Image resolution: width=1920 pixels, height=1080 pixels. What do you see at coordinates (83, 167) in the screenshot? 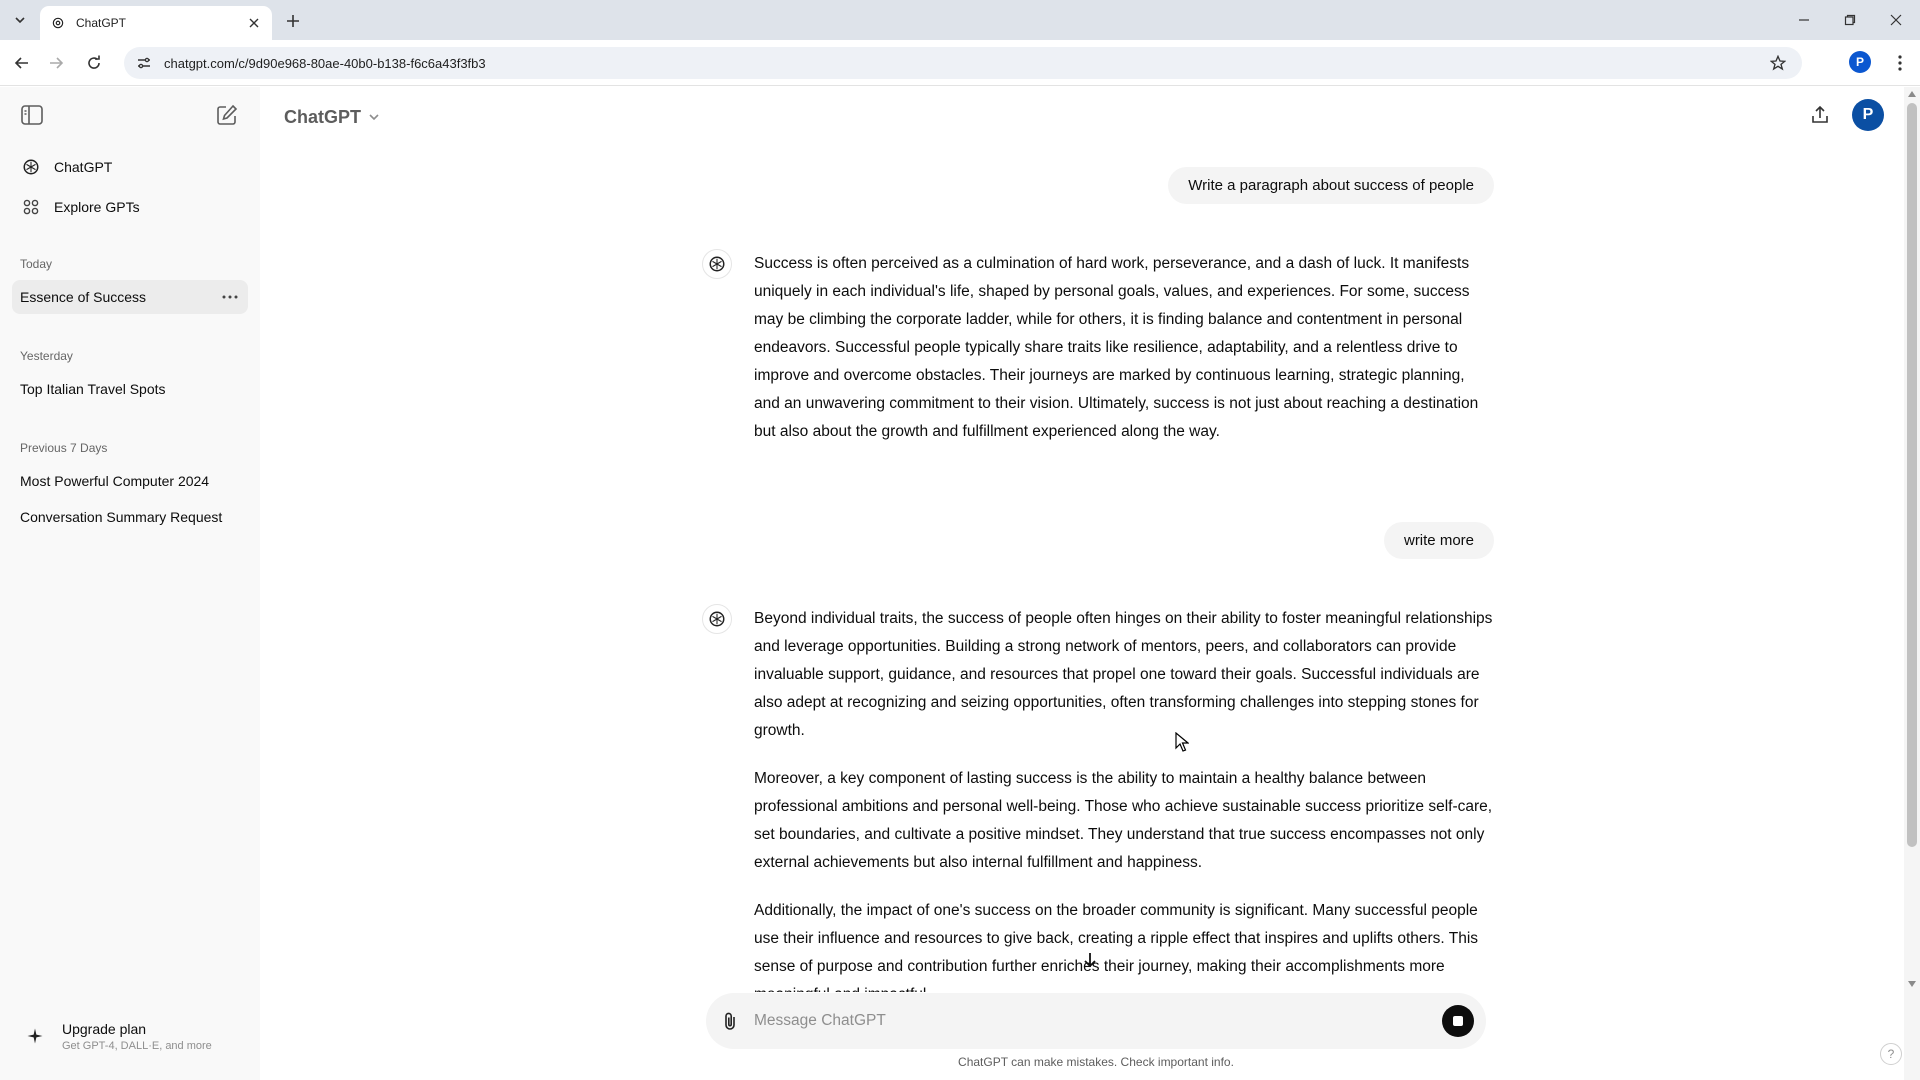
I see `sidebar-item-label: ChatGPT` at bounding box center [83, 167].